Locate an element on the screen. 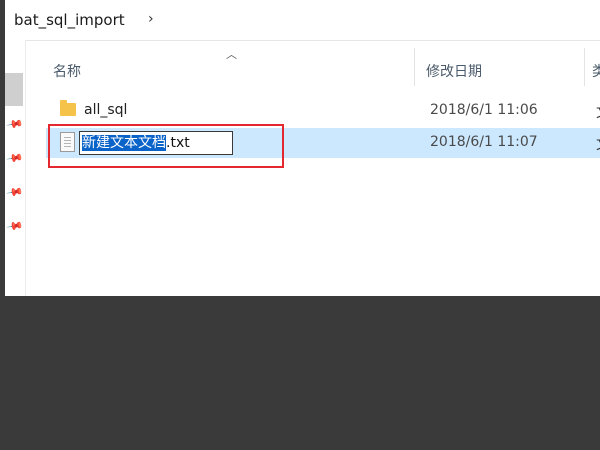 The width and height of the screenshot is (600, 450). file-date-modified: 2018/6/1 11:06 is located at coordinates (484, 110).